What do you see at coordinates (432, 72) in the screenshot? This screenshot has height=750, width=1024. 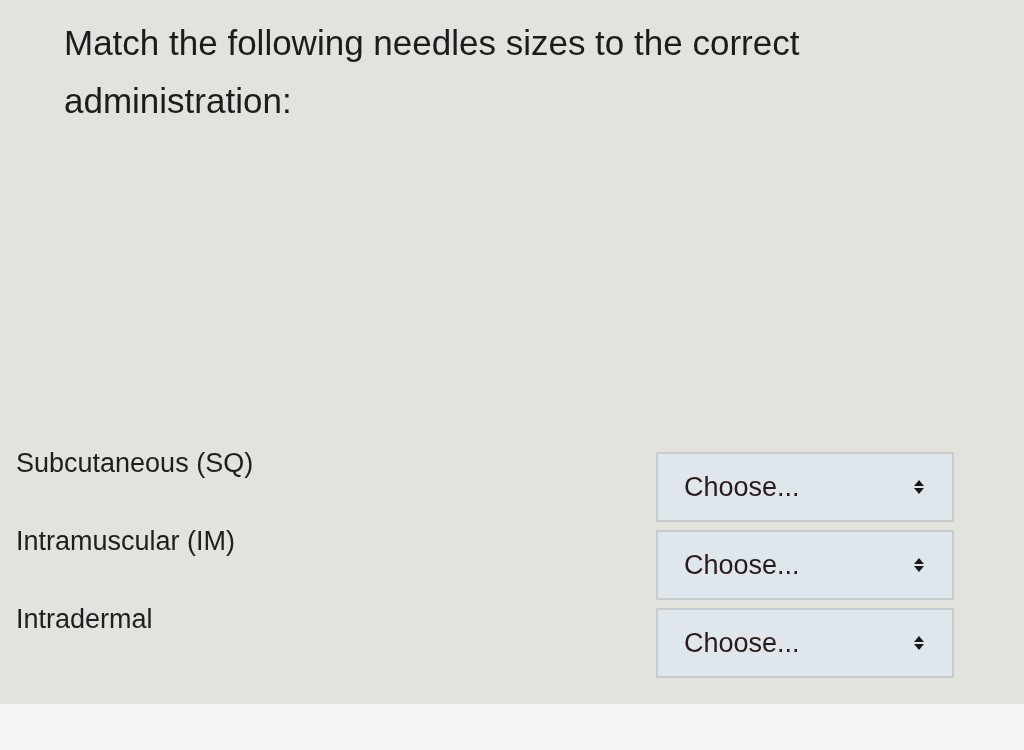 I see `question-text: Match the following needles sizes to the correct administration:` at bounding box center [432, 72].